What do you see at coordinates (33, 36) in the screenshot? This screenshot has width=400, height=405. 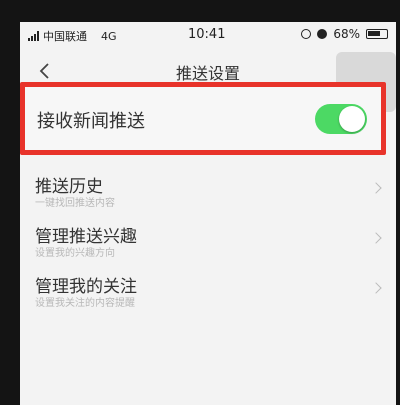 I see `signal-icon` at bounding box center [33, 36].